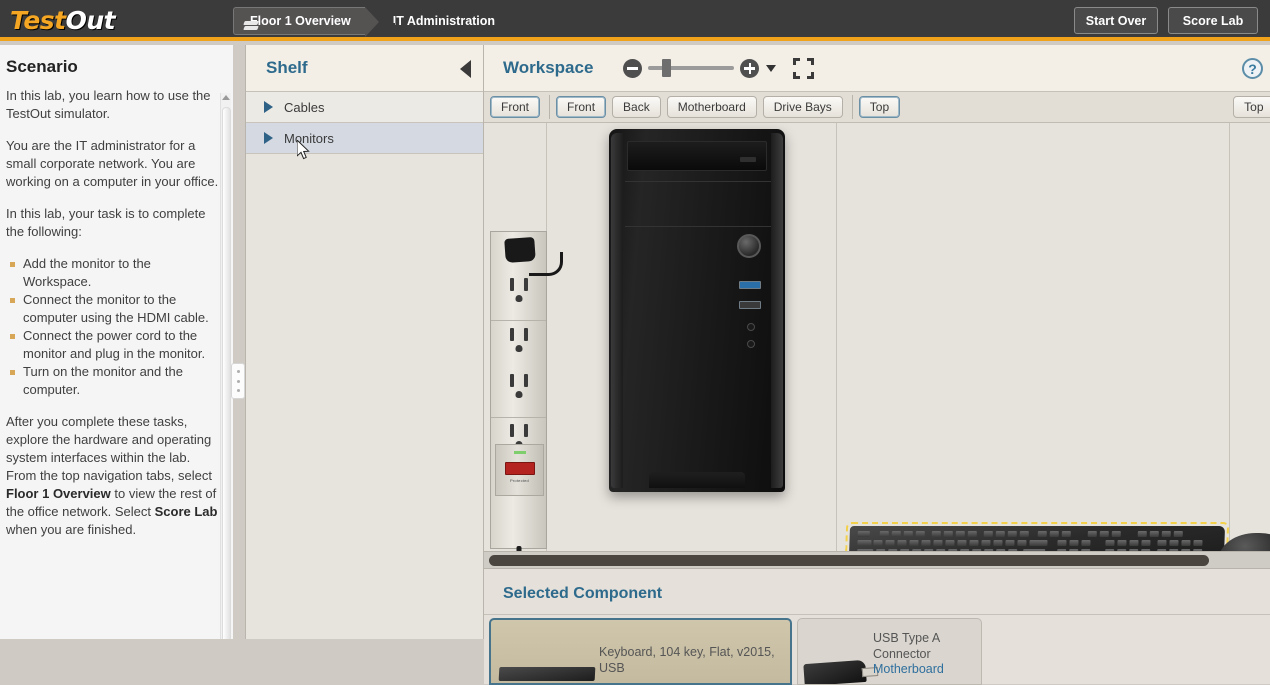  Describe the element at coordinates (1213, 20) in the screenshot. I see `score-lab-button: Score Lab` at that location.